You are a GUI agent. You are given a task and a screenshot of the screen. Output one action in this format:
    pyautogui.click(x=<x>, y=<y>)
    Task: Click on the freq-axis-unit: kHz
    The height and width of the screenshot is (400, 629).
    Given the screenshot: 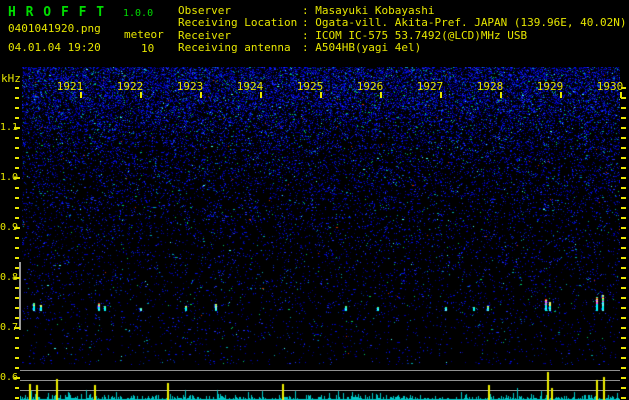 What is the action you would take?
    pyautogui.click(x=11, y=78)
    